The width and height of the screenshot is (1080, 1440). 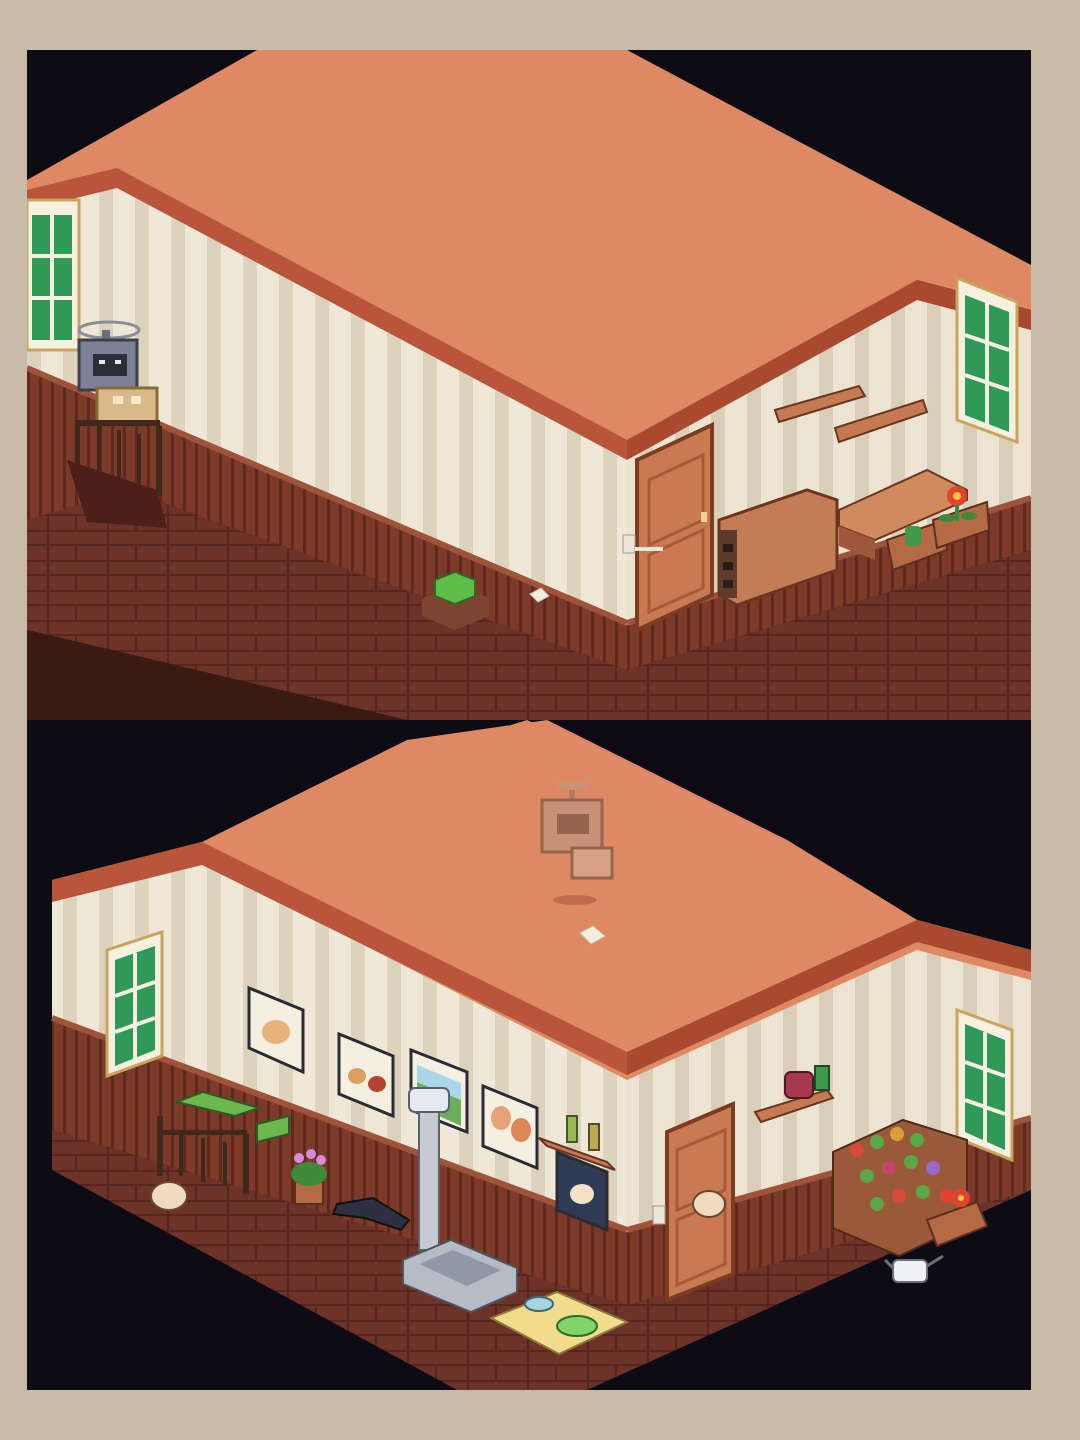 What do you see at coordinates (674, 527) in the screenshot?
I see `door` at bounding box center [674, 527].